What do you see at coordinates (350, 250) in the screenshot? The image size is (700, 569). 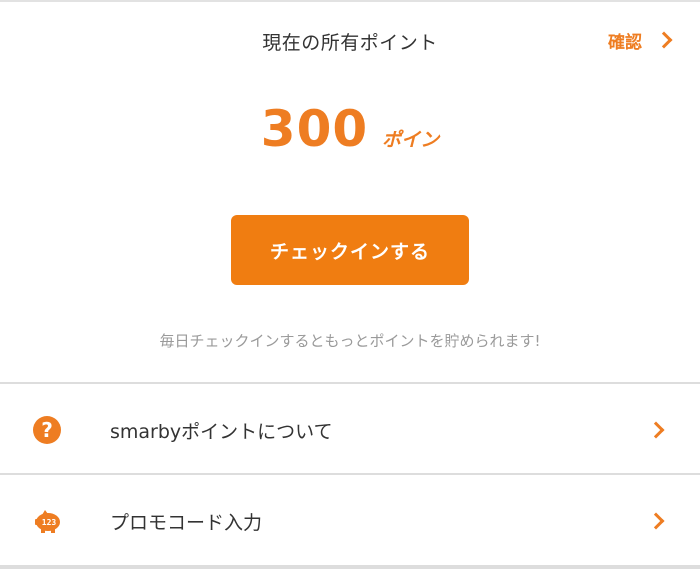 I see `checkin-button: チェックインする` at bounding box center [350, 250].